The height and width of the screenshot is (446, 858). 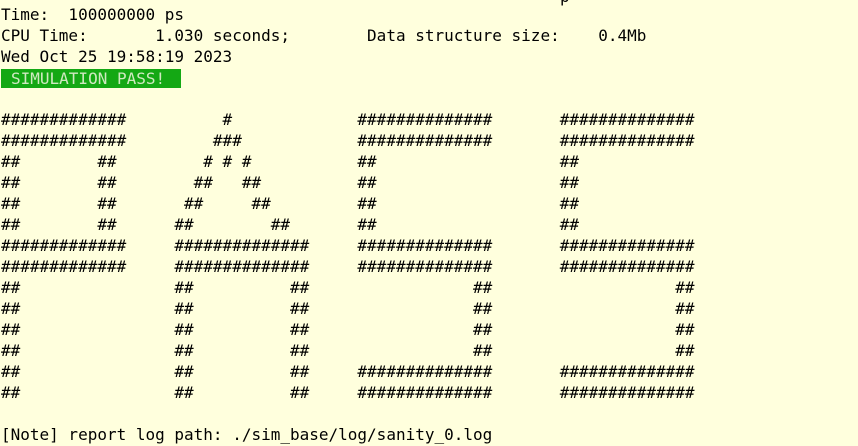 What do you see at coordinates (290, 161) in the screenshot?
I see `banner-row: ## ## # # # ## ##` at bounding box center [290, 161].